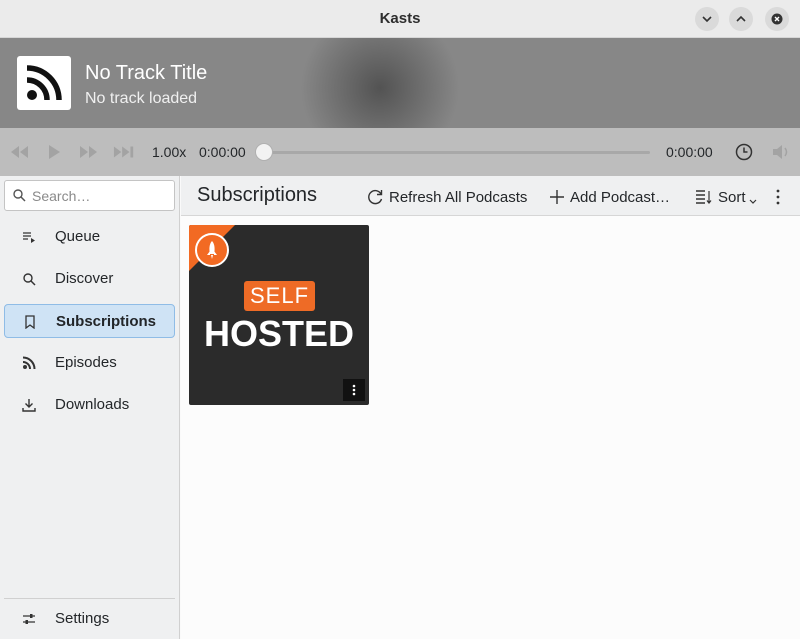  I want to click on sidebar-item-discover: Discover, so click(89, 279).